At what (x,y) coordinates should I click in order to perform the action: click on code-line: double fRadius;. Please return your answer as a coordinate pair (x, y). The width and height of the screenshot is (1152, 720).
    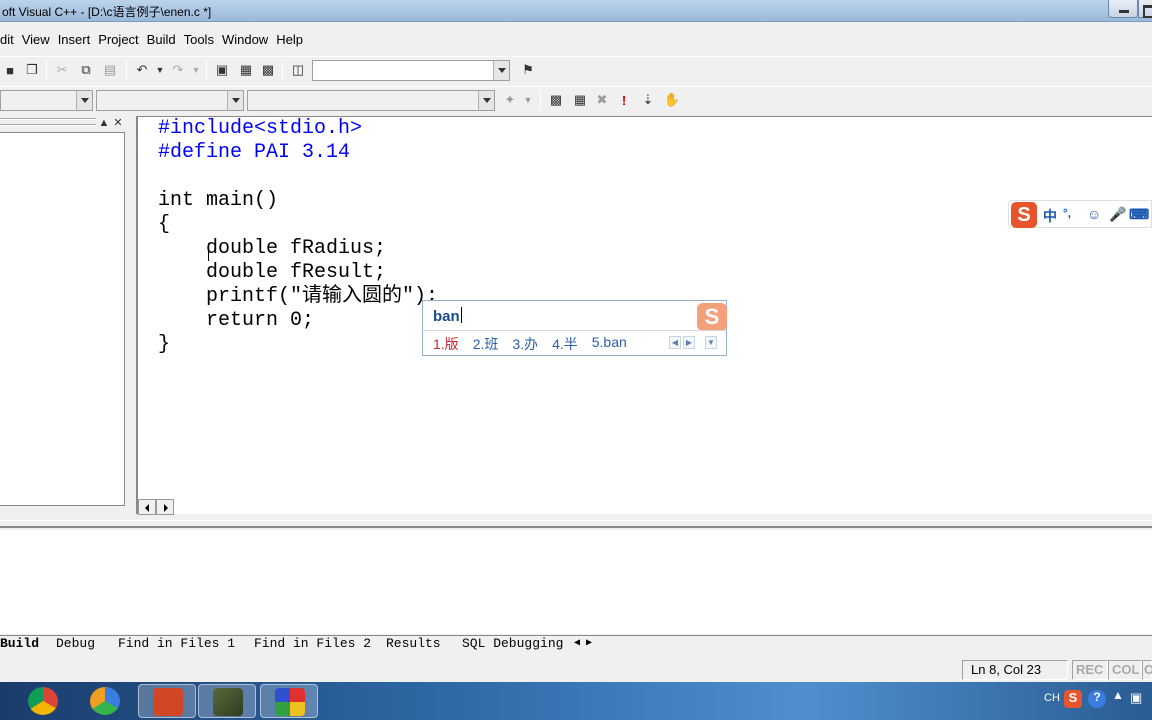
    Looking at the image, I should click on (272, 248).